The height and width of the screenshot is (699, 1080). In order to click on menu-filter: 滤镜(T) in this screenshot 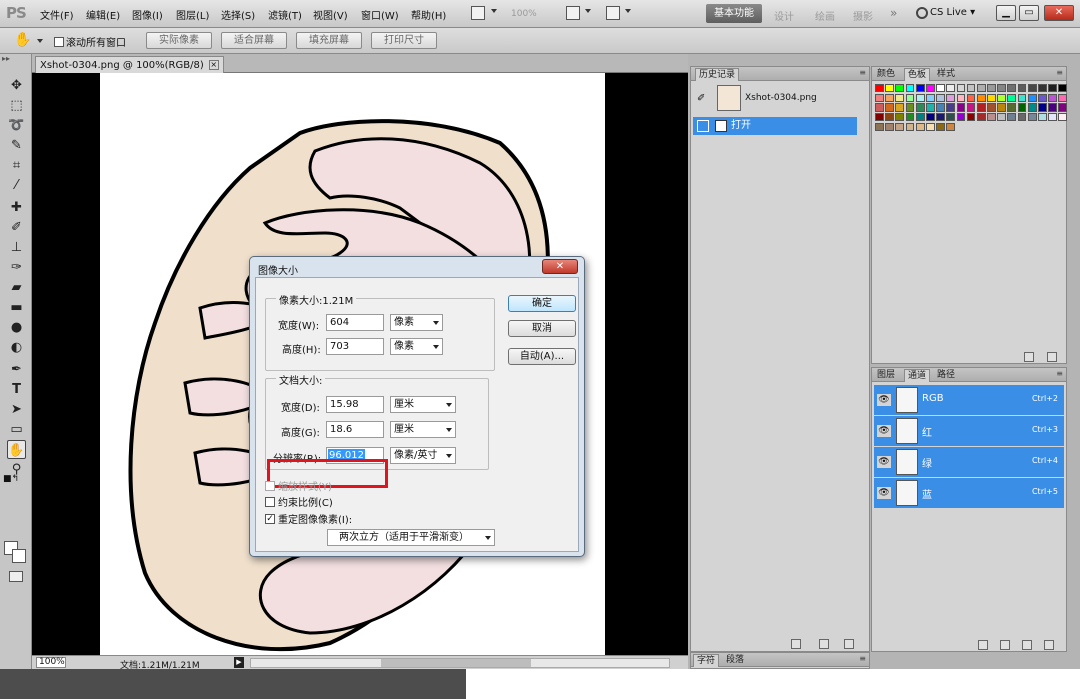, I will do `click(285, 14)`.